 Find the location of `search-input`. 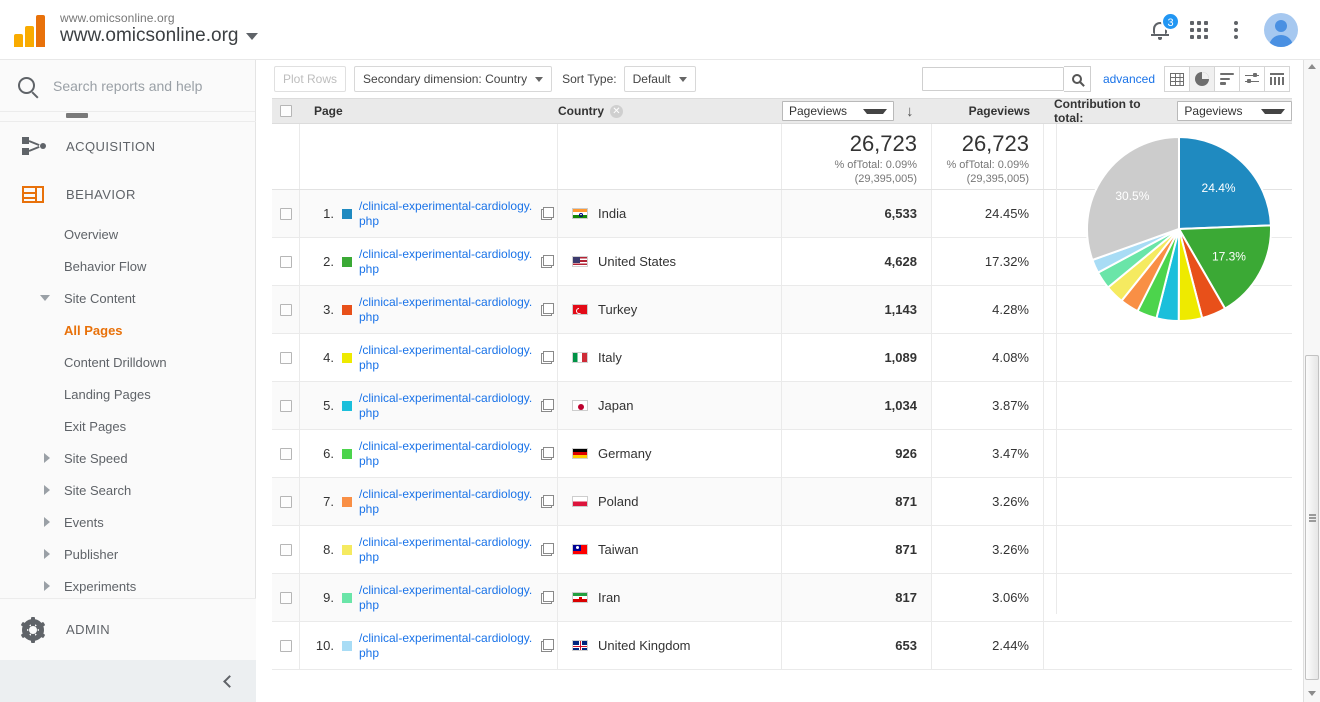

search-input is located at coordinates (148, 85).